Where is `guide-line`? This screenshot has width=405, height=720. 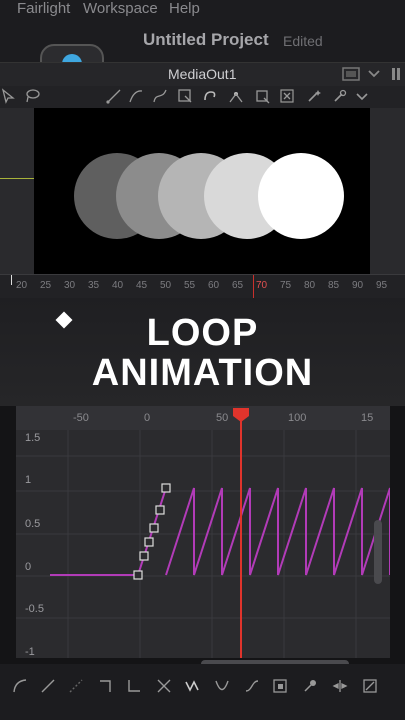
guide-line is located at coordinates (17, 178).